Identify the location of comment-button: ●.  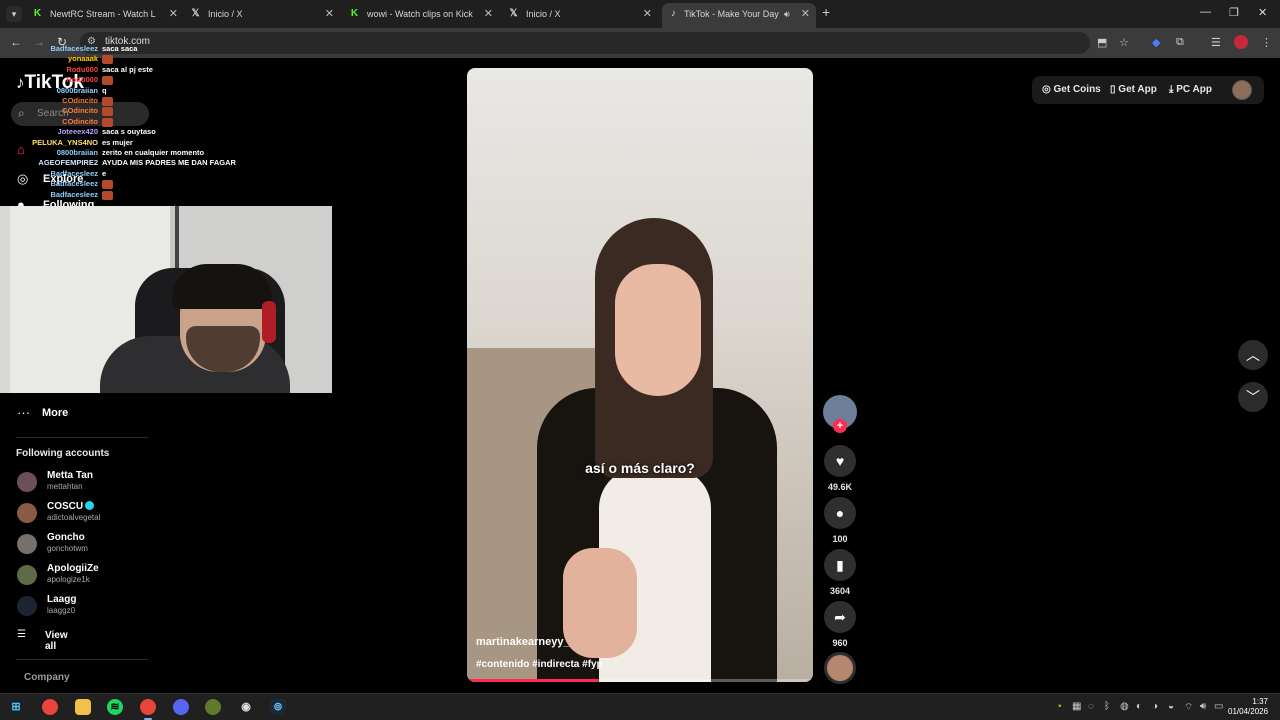
(840, 513).